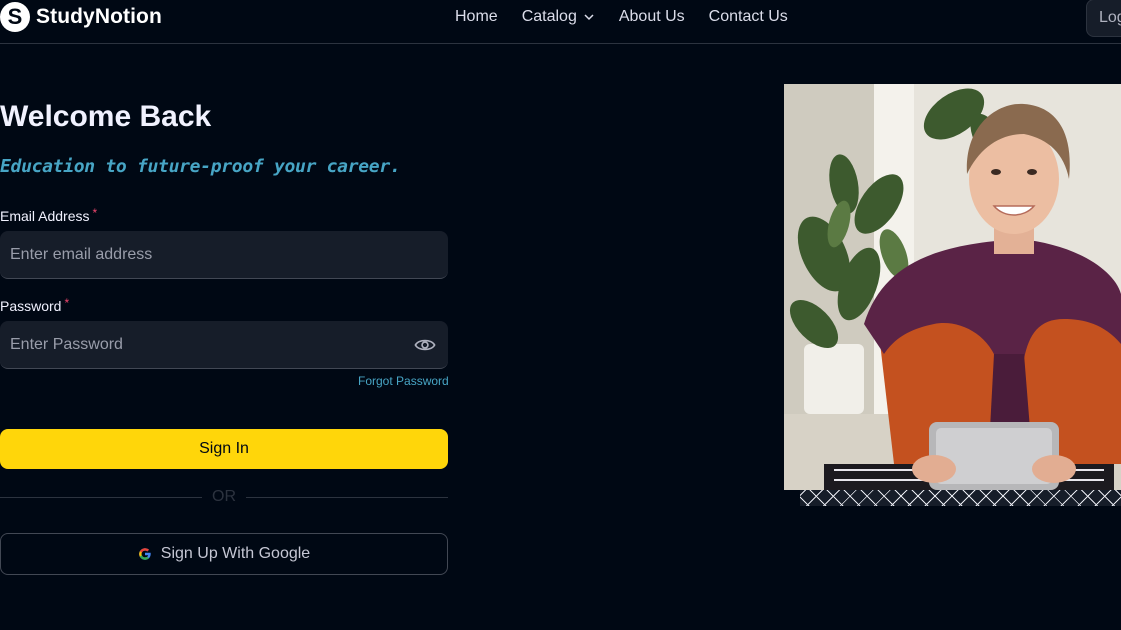  I want to click on password-label: Password *, so click(35, 305).